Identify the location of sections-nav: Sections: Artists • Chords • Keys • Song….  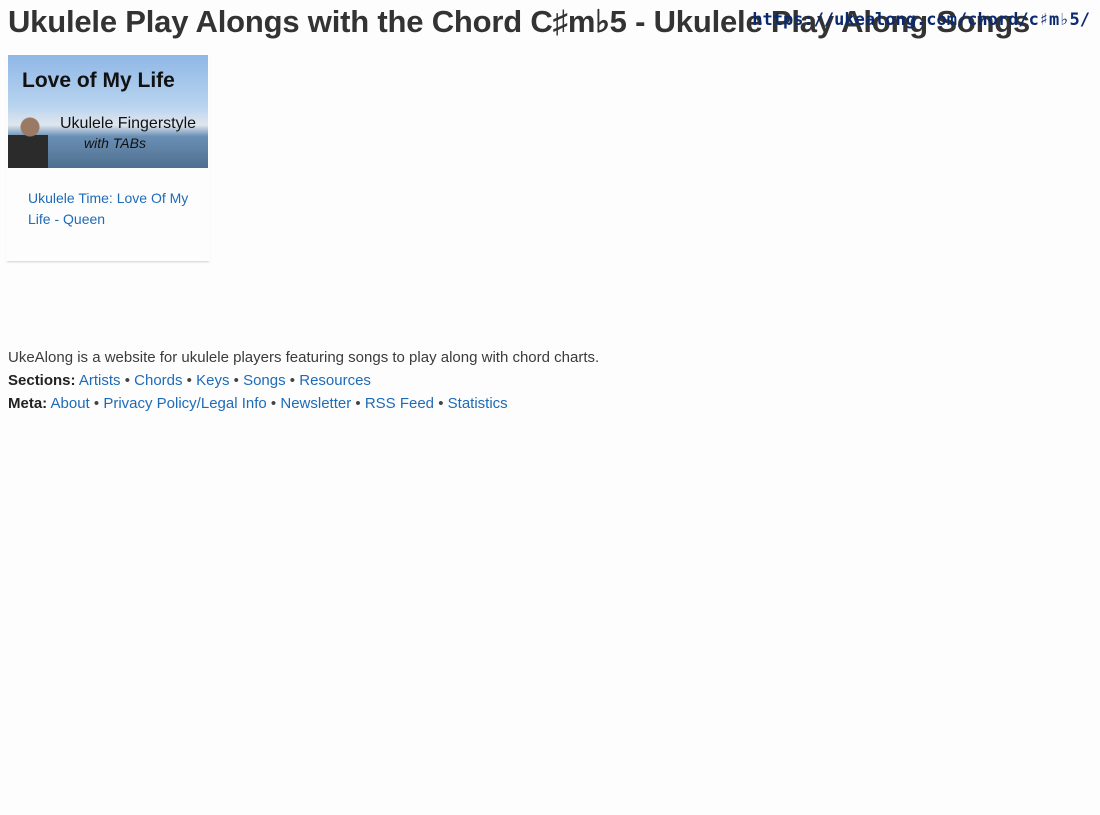
(303, 380).